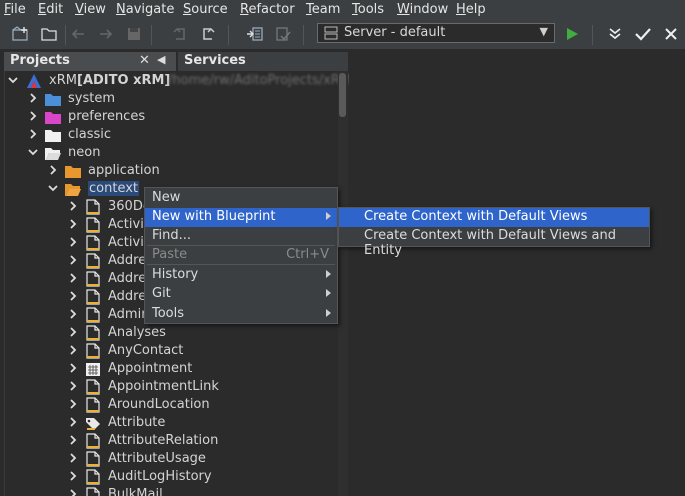 The image size is (685, 496). What do you see at coordinates (208, 34) in the screenshot?
I see `redo-icon` at bounding box center [208, 34].